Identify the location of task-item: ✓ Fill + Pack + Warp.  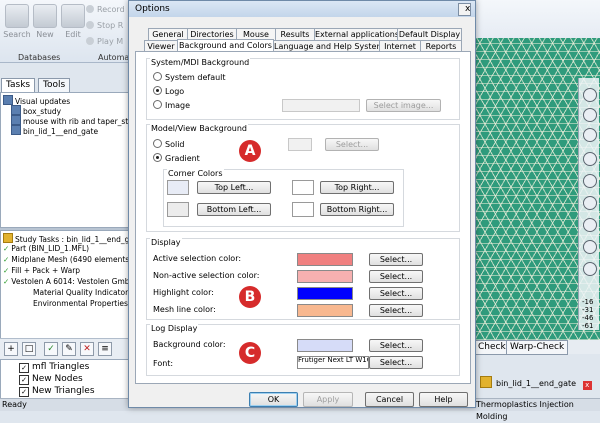
(41, 270).